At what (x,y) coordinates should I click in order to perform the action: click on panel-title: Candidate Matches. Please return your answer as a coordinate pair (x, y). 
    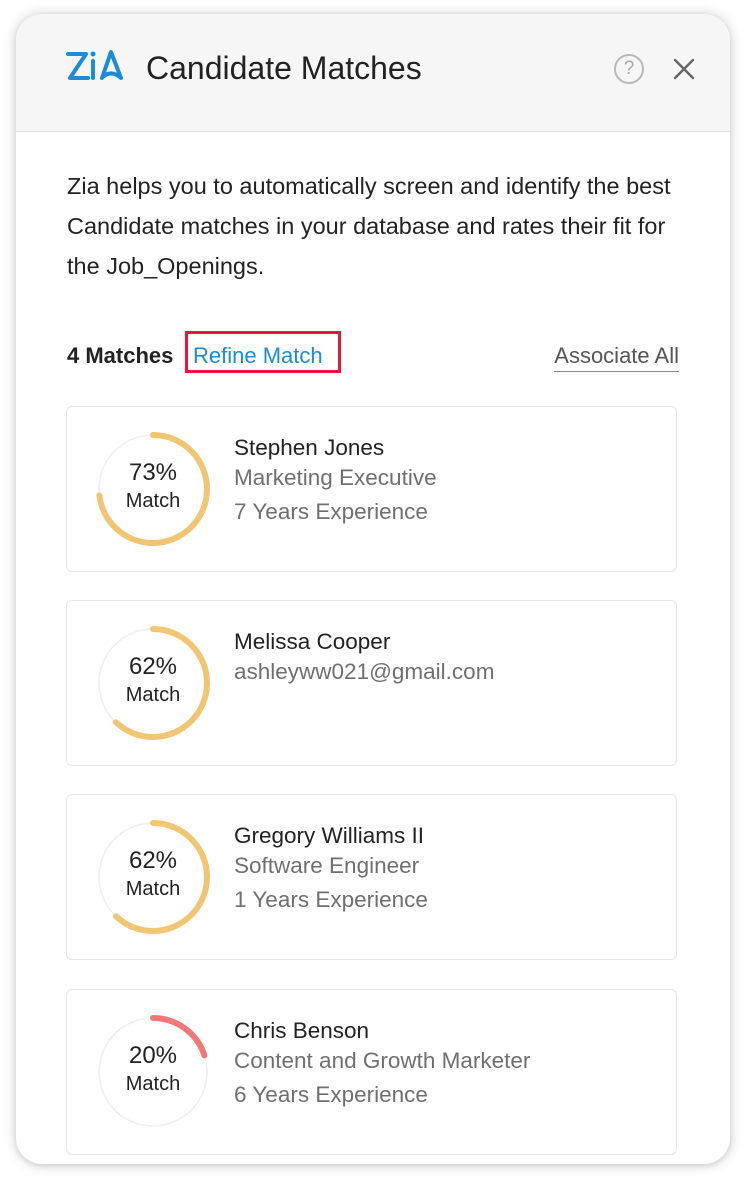
    Looking at the image, I should click on (284, 68).